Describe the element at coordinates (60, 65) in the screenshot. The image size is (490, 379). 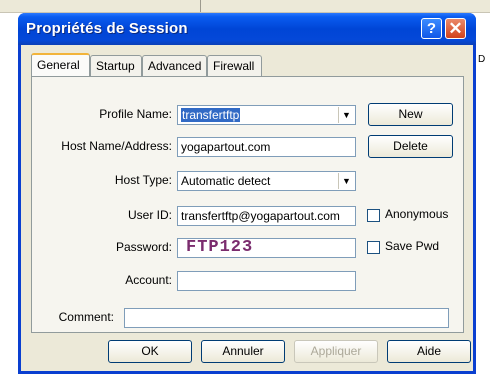
I see `tab-general: General` at that location.